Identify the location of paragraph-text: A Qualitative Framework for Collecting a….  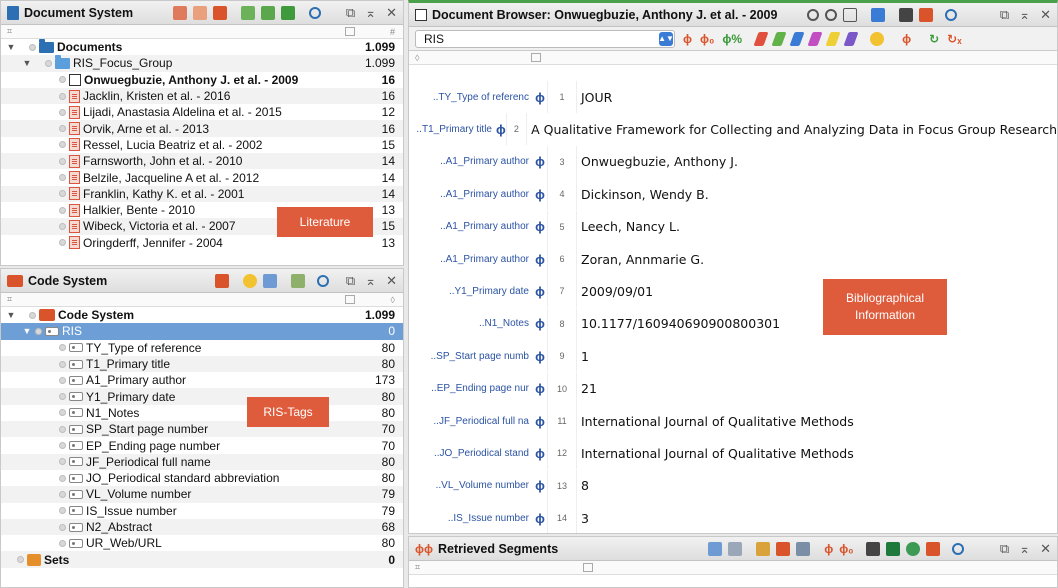
(792, 129).